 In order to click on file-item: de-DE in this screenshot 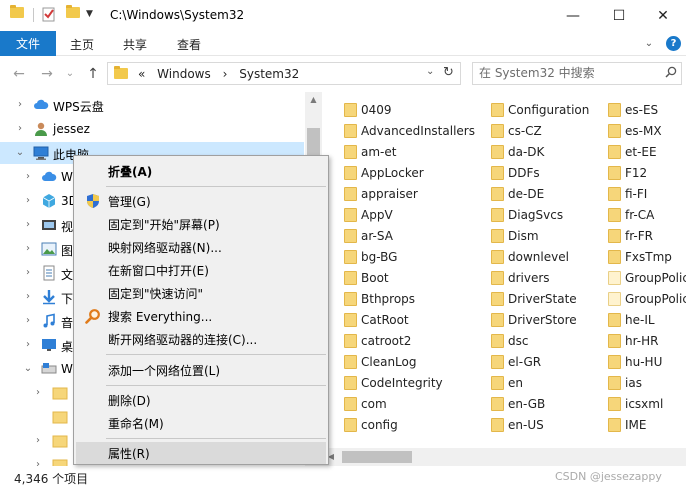, I will do `click(517, 193)`.